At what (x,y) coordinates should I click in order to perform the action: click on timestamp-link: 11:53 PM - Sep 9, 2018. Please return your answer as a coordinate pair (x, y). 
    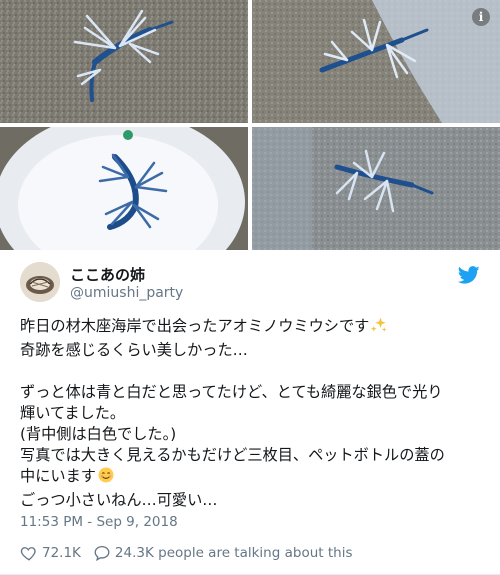
    Looking at the image, I should click on (99, 522).